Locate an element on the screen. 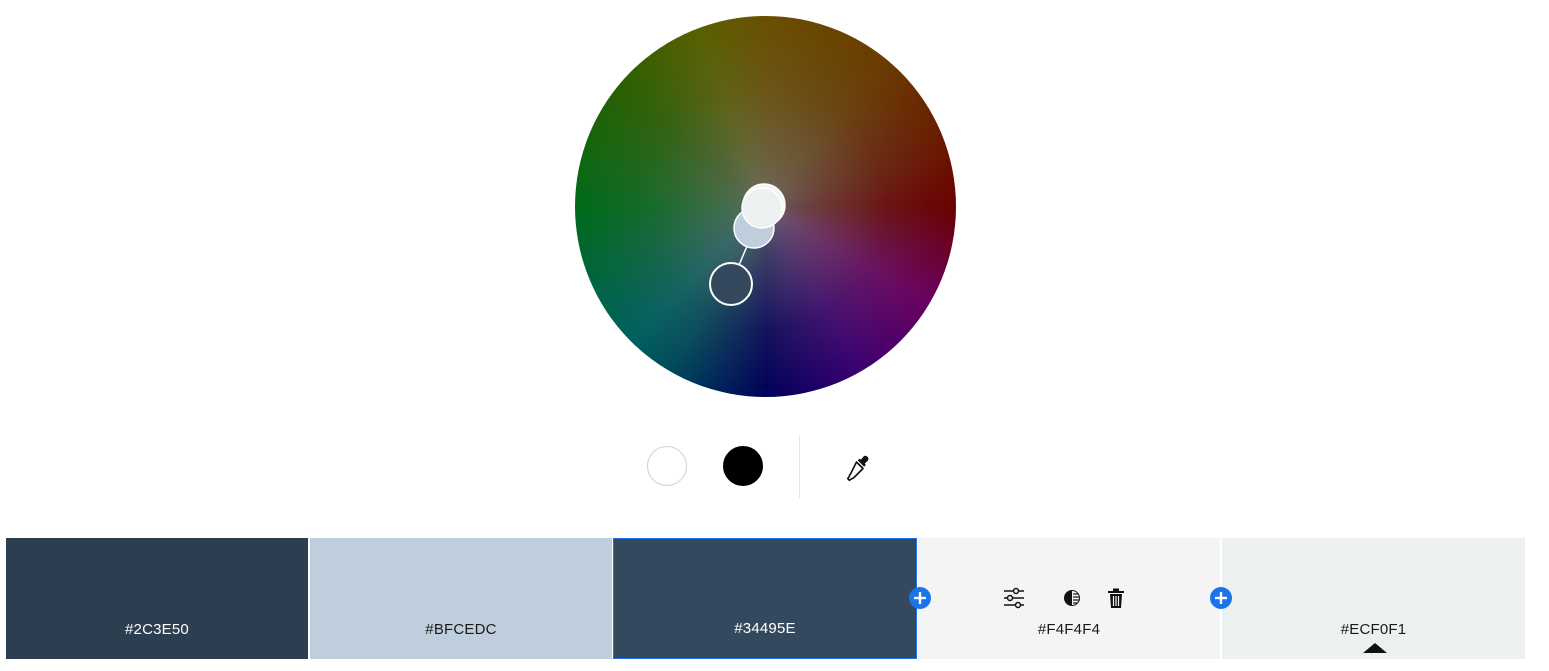  wheel-tools is located at coordinates (774, 467).